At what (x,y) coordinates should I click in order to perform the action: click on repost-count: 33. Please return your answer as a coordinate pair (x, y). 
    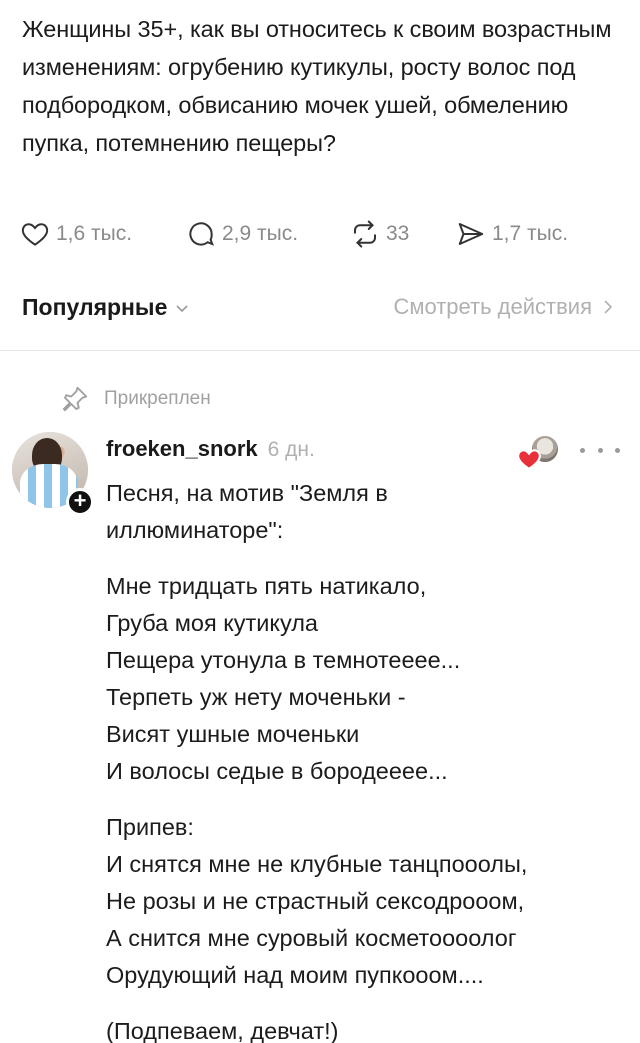
    Looking at the image, I should click on (398, 233).